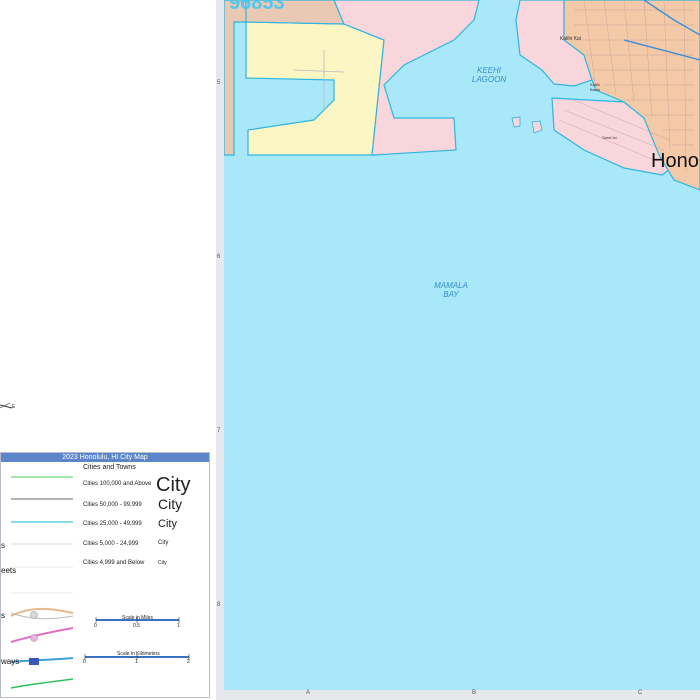  I want to click on grid-column-letter: B, so click(474, 693).